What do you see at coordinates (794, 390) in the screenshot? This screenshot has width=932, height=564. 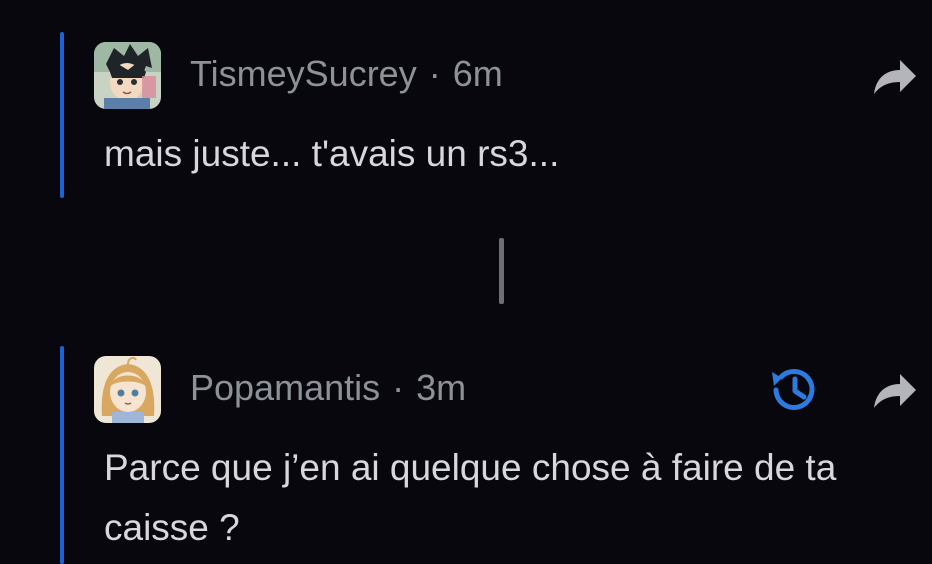 I see `history-icon` at bounding box center [794, 390].